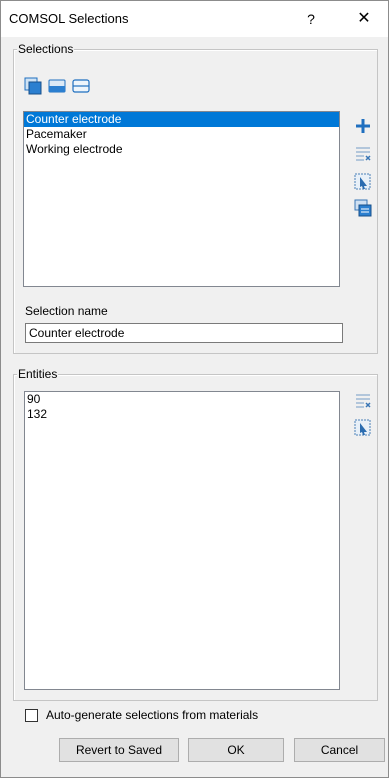  I want to click on window-title: COMSOL Selections, so click(69, 18).